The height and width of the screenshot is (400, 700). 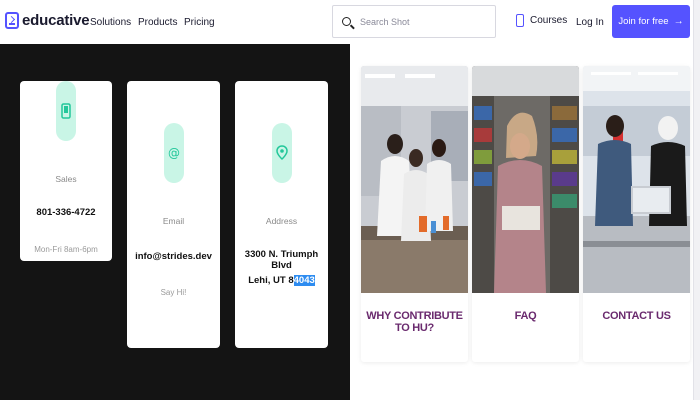 What do you see at coordinates (590, 22) in the screenshot?
I see `login-link: Log In` at bounding box center [590, 22].